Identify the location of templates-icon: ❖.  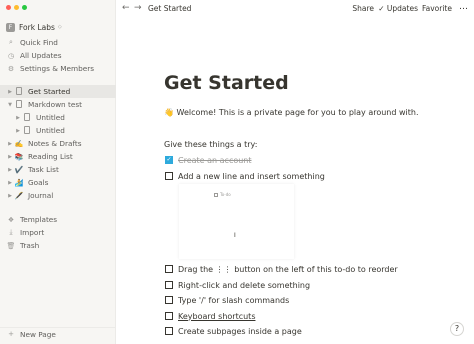
(11, 219).